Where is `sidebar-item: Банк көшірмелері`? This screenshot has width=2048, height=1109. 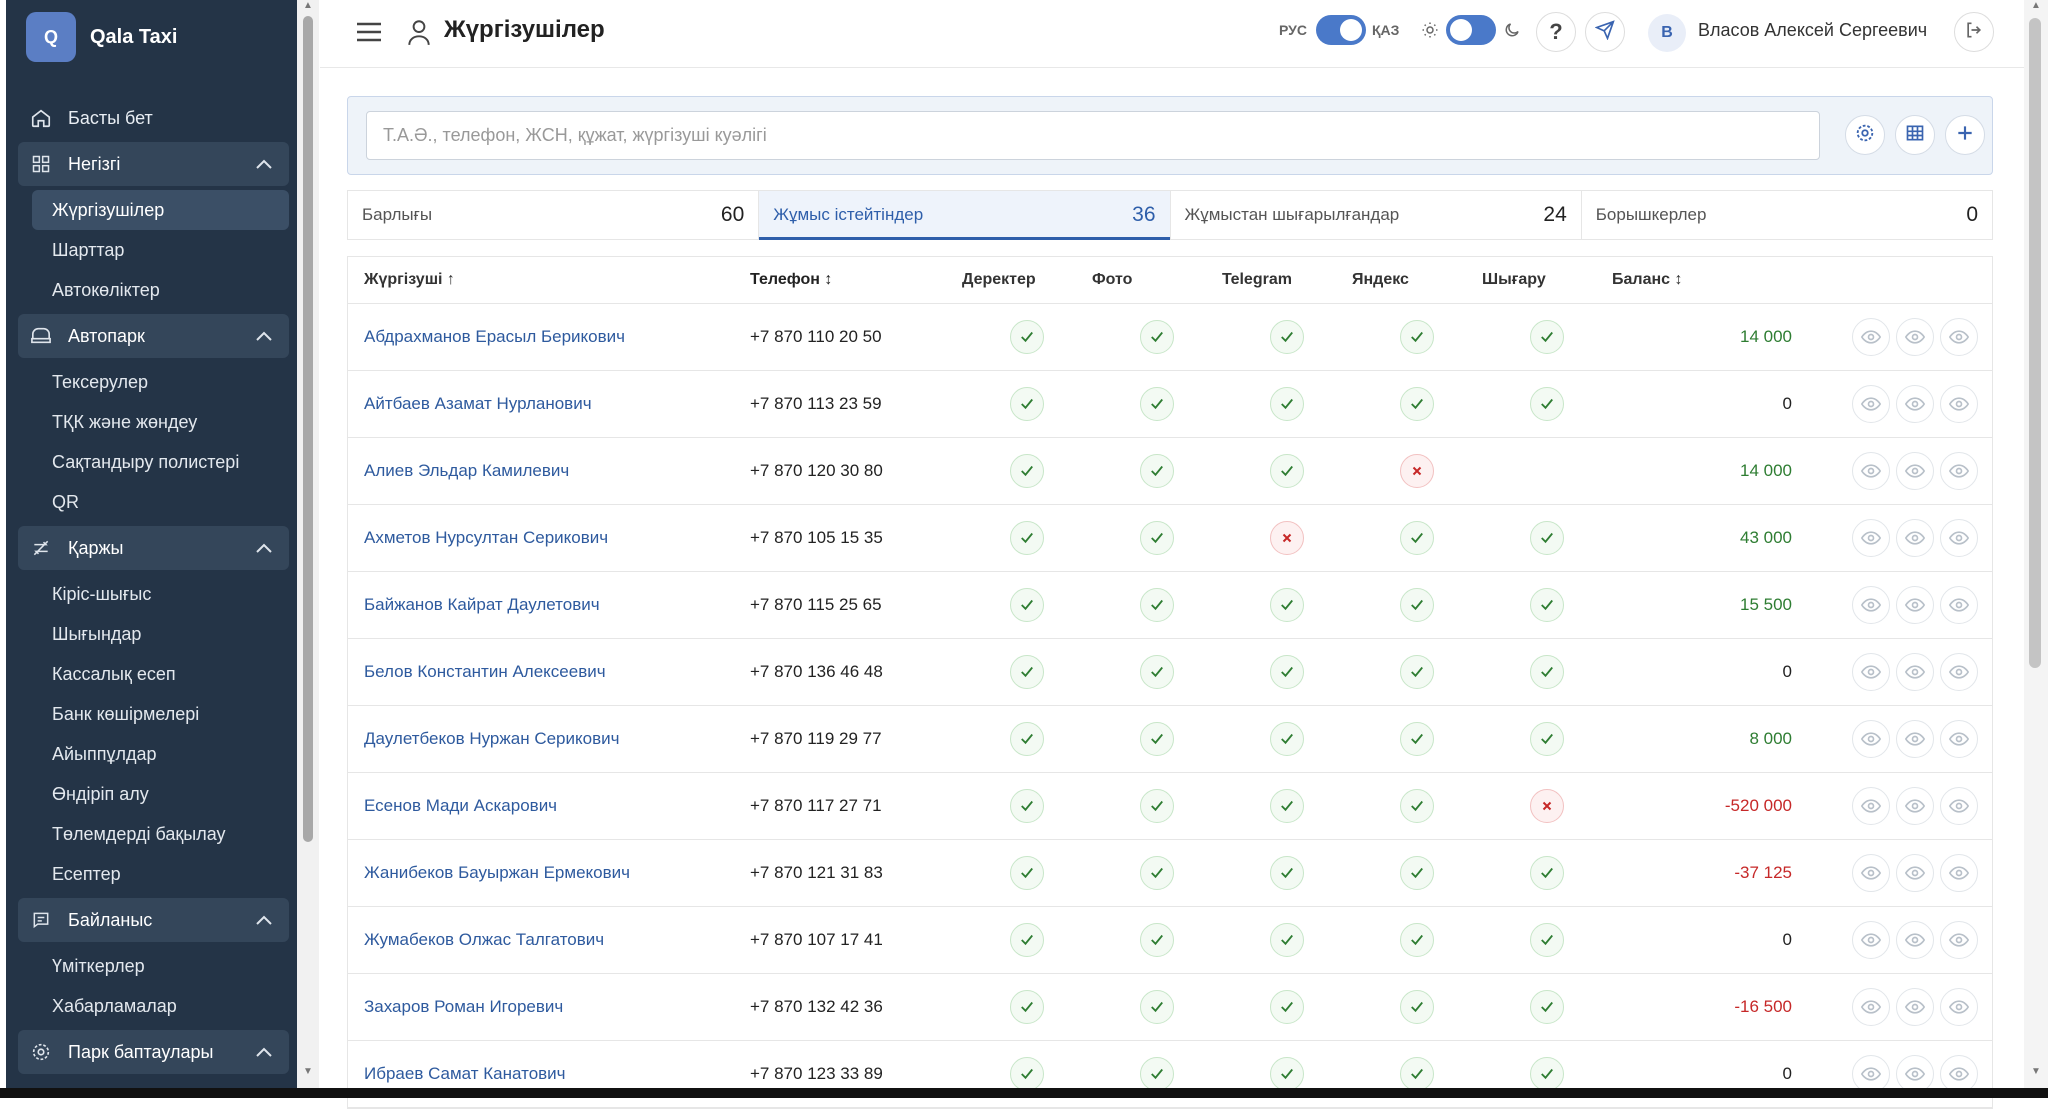
sidebar-item: Банк көшірмелері is located at coordinates (151, 714).